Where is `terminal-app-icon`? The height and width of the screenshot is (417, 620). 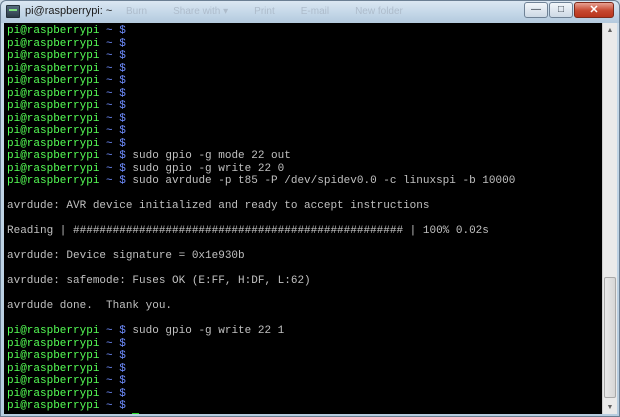
terminal-app-icon is located at coordinates (13, 11).